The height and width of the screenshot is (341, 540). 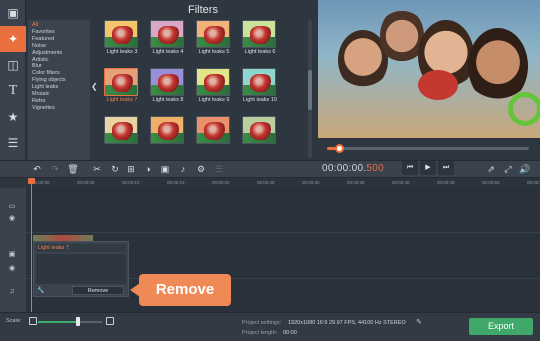 I want to click on filter-tile-label: Light leaks 10, so click(x=260, y=100).